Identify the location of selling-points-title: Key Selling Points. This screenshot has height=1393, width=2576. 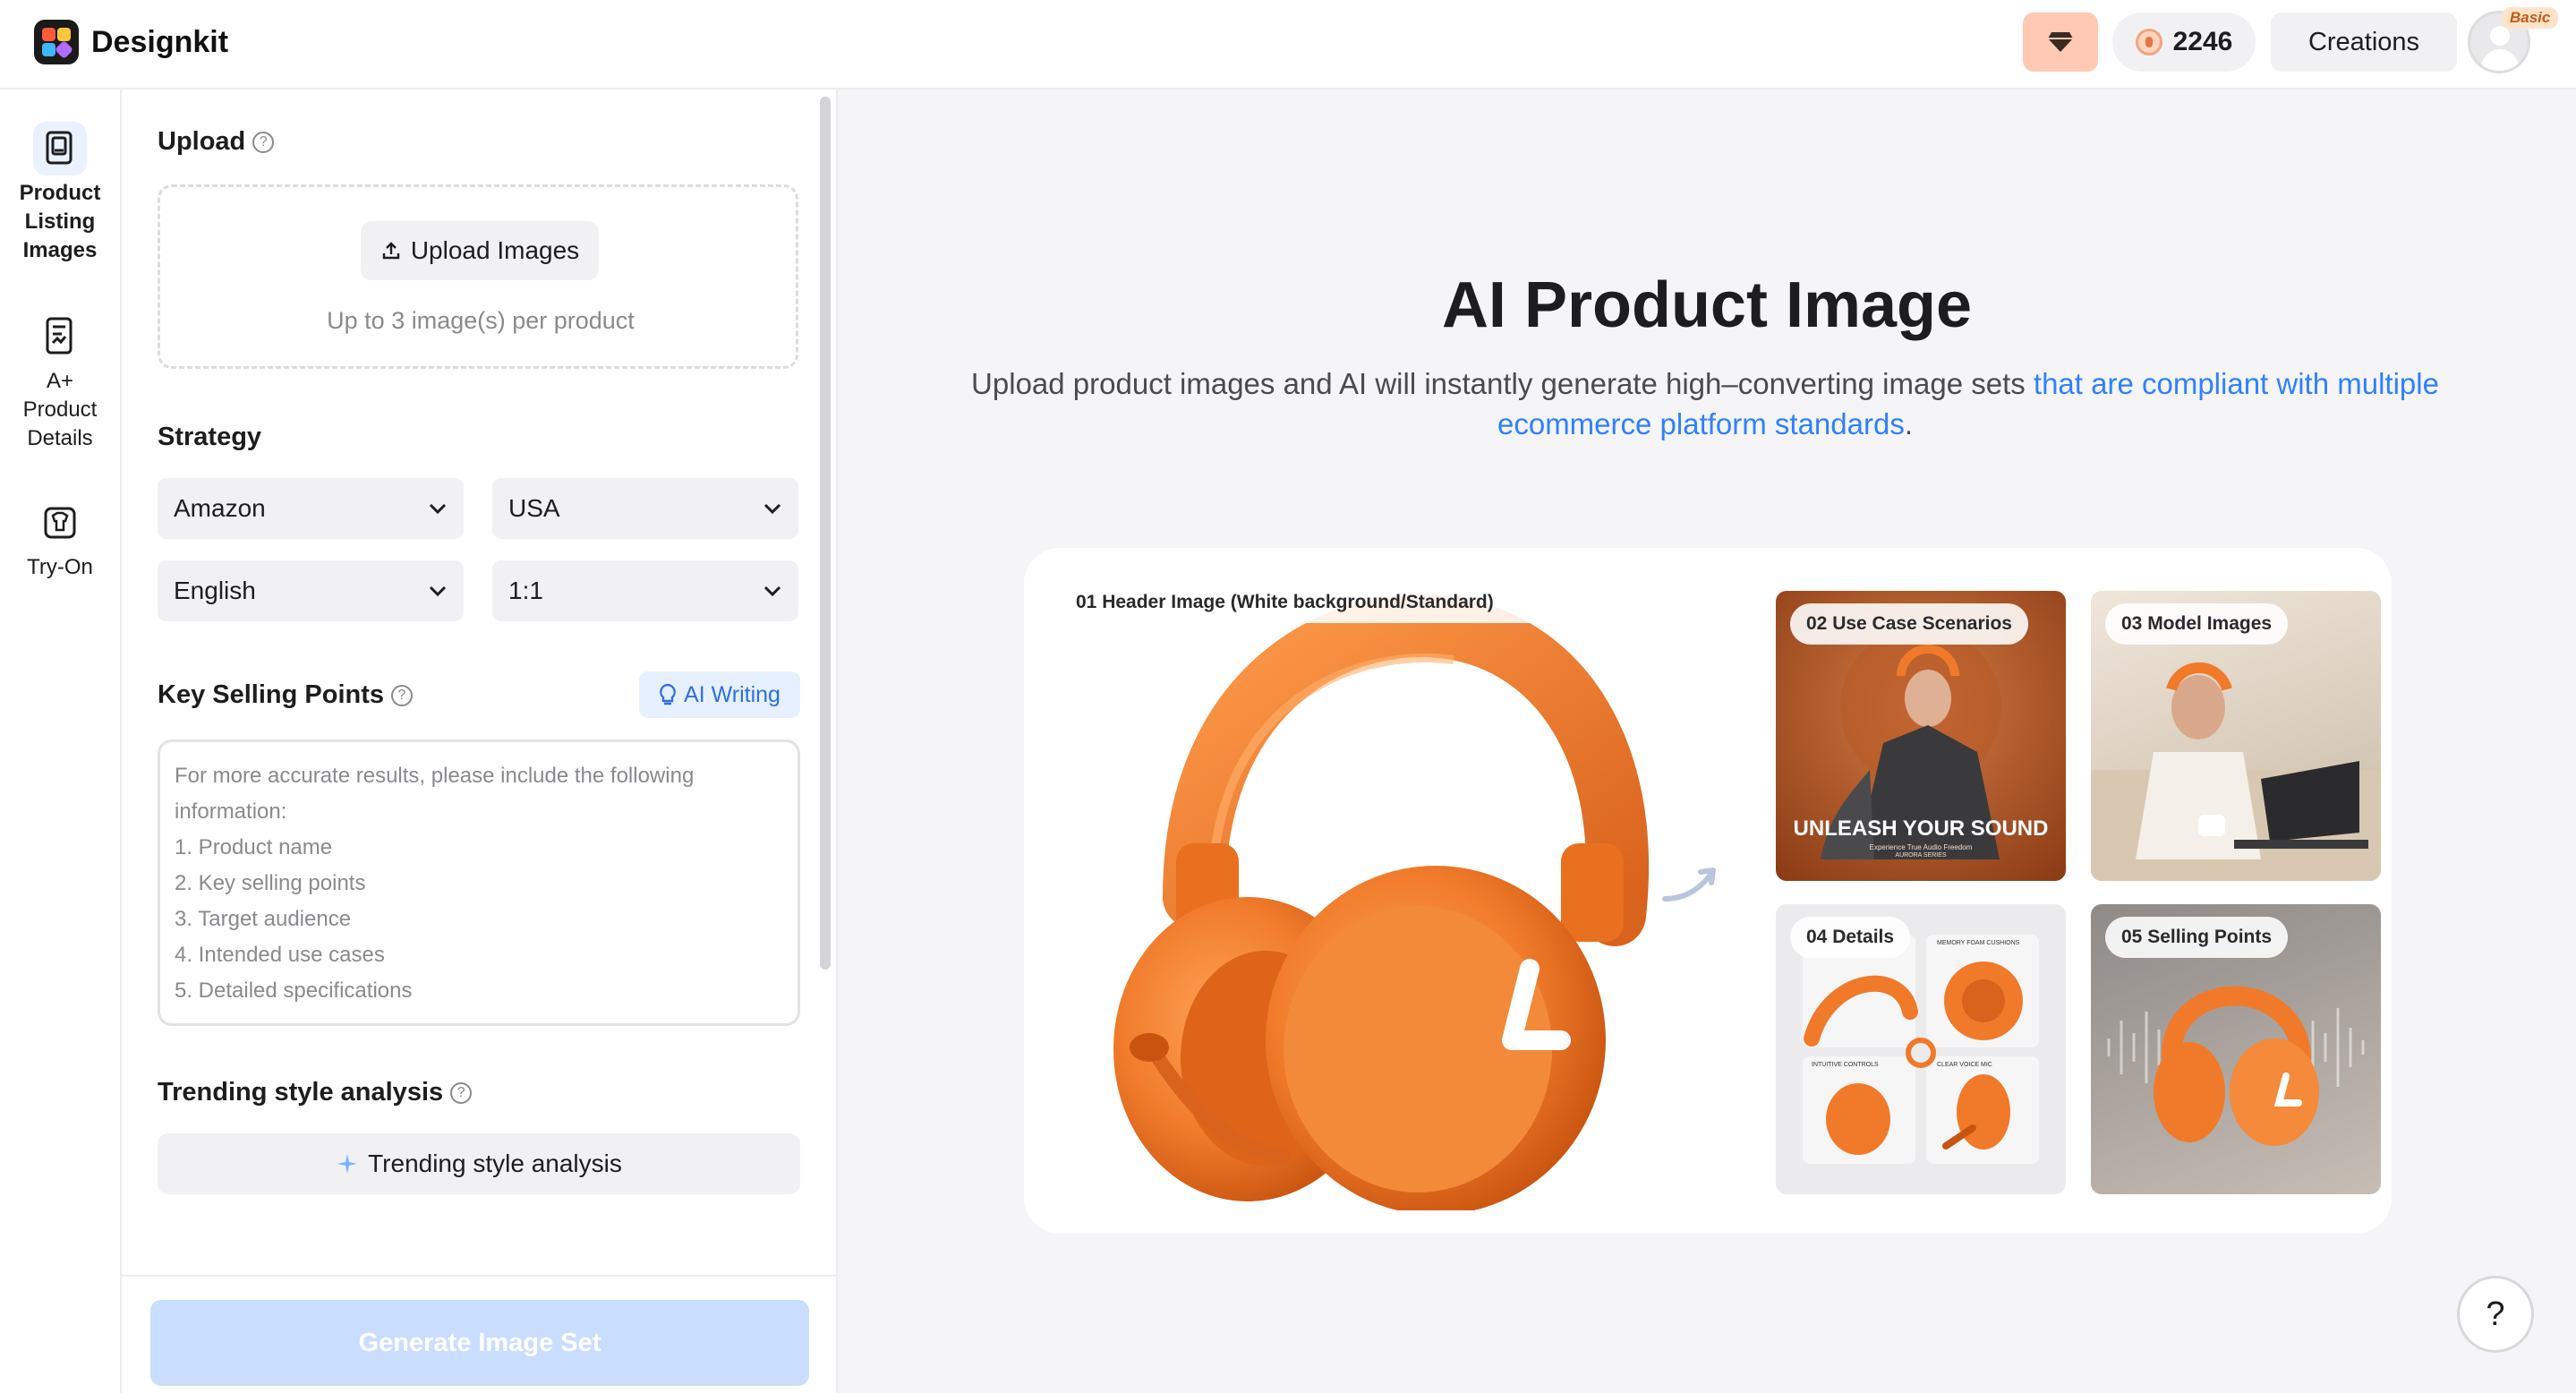
(271, 695).